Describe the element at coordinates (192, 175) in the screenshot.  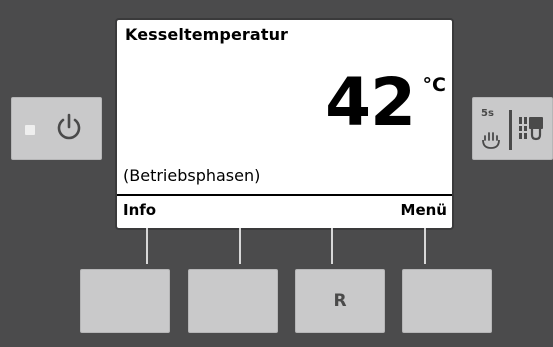
I see `operating-phase-text: (Betriebsphasen)` at that location.